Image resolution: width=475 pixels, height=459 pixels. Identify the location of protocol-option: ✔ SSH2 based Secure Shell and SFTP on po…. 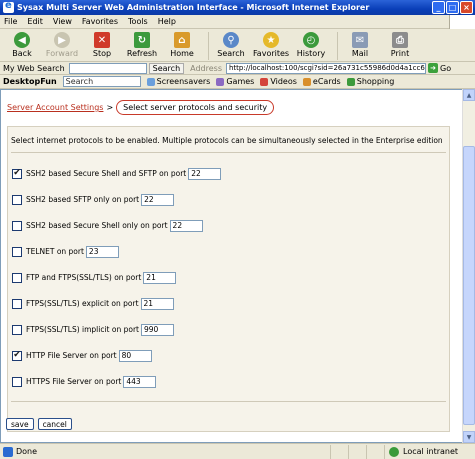
(117, 173).